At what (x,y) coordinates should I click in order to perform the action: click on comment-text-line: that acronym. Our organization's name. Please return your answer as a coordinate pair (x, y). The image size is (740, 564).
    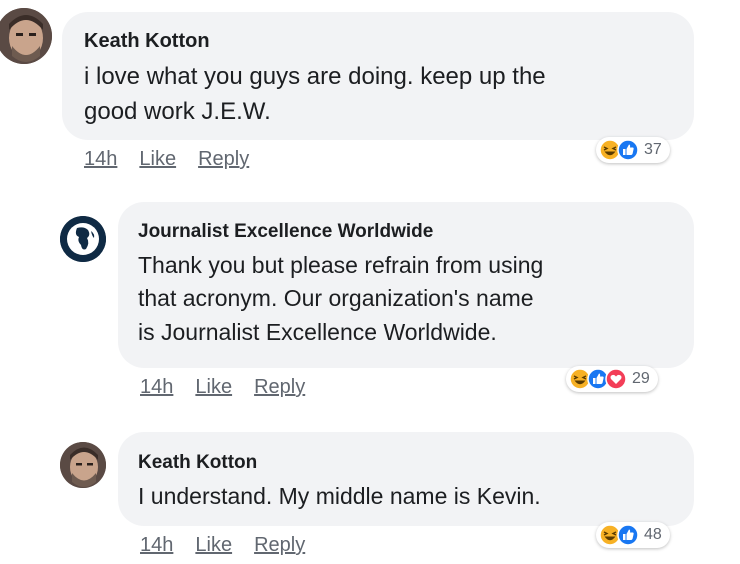
    Looking at the image, I should click on (336, 298).